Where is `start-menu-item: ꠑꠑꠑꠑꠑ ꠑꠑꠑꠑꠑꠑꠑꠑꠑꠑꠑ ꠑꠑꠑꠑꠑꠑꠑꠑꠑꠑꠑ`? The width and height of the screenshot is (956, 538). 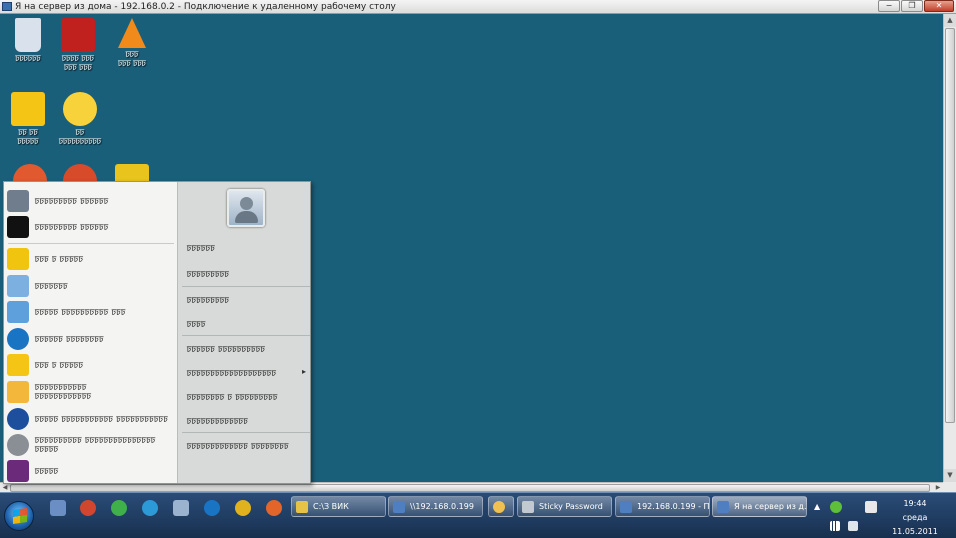 start-menu-item: ꠑꠑꠑꠑꠑ ꠑꠑꠑꠑꠑꠑꠑꠑꠑꠑꠑ ꠑꠑꠑꠑꠑꠑꠑꠑꠑꠑꠑ is located at coordinates (92, 419).